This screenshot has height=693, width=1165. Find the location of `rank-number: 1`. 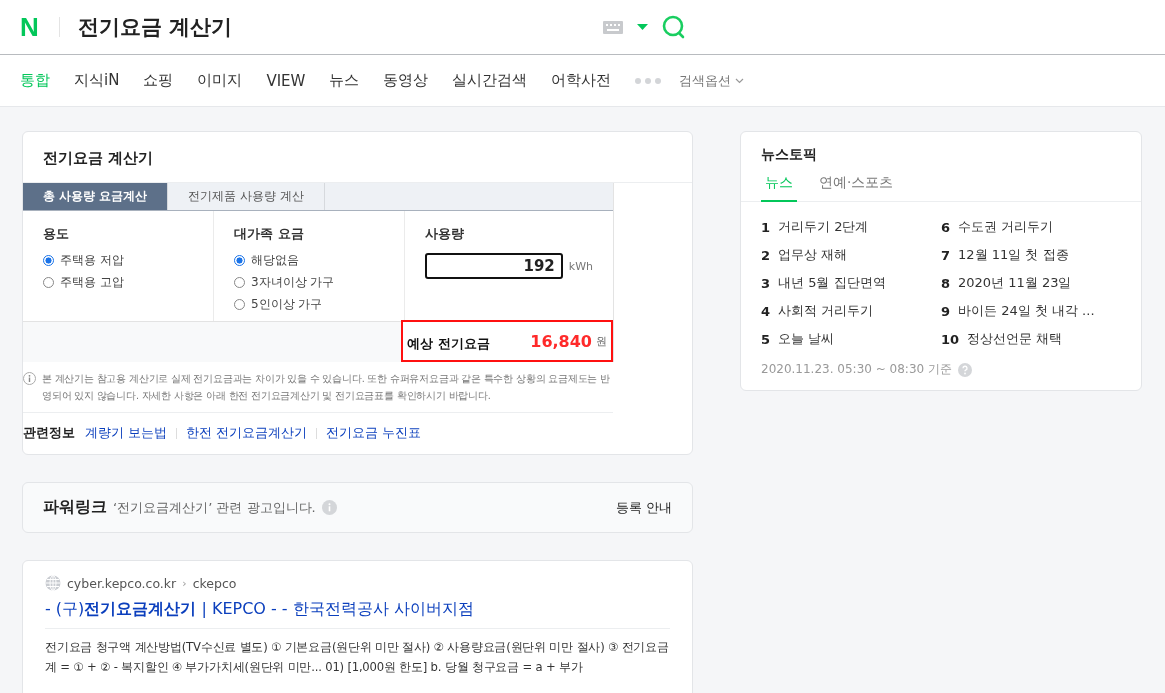

rank-number: 1 is located at coordinates (766, 227).